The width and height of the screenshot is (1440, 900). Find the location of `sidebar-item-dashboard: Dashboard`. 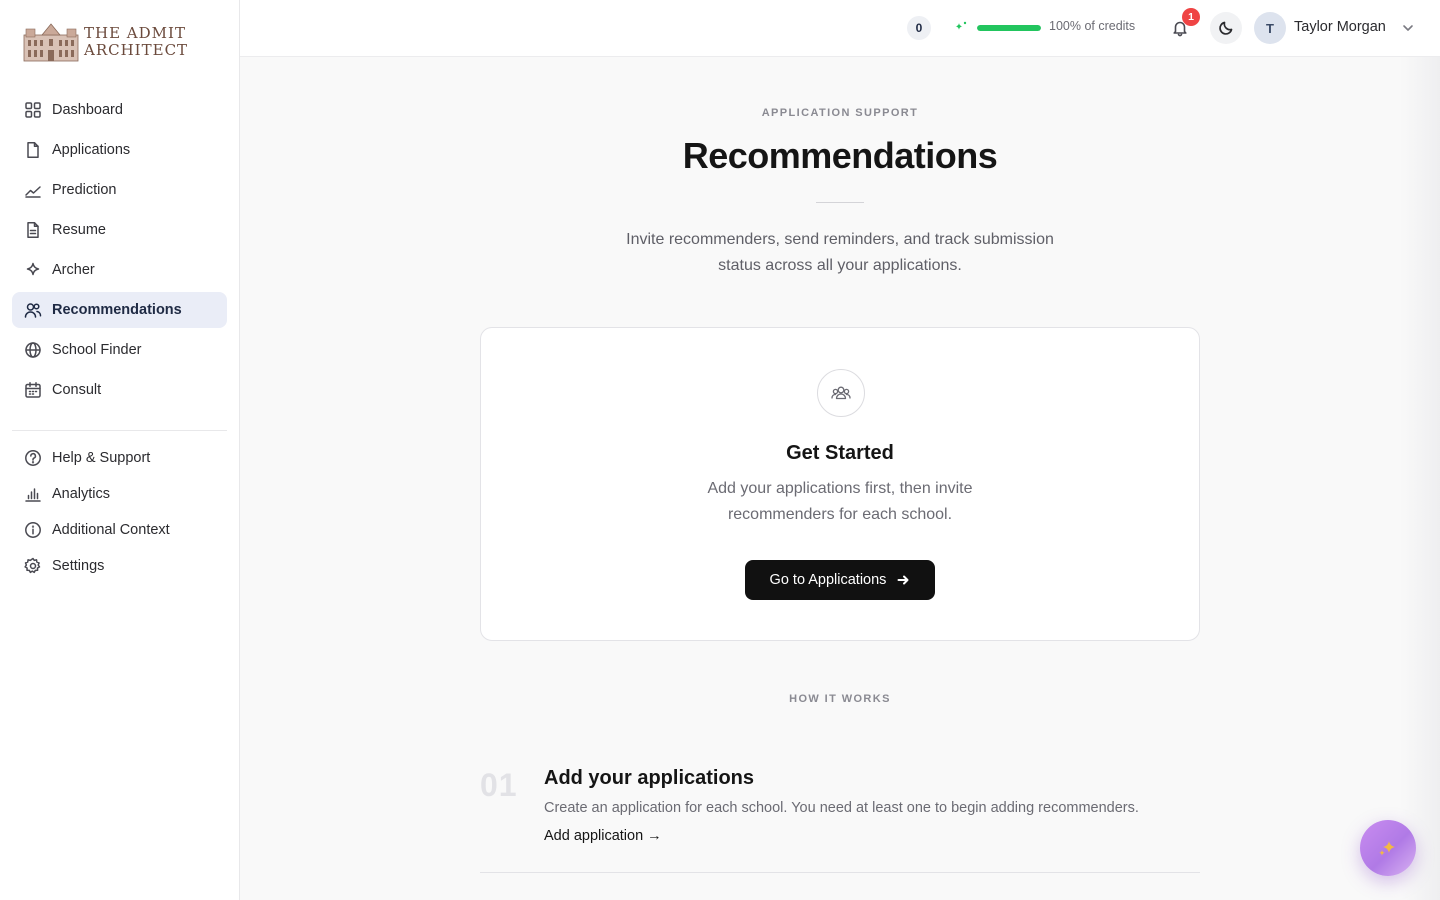

sidebar-item-dashboard: Dashboard is located at coordinates (119, 110).